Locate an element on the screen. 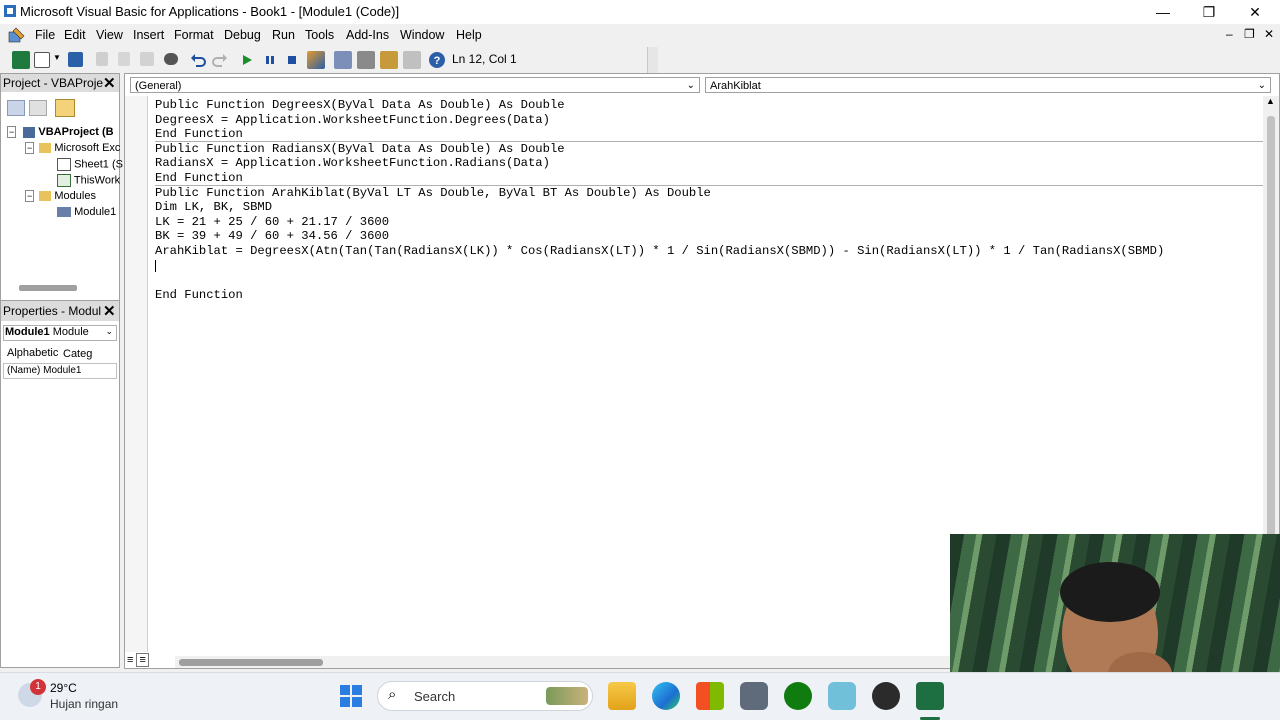 Image resolution: width=1280 pixels, height=720 pixels. menu-window: Window is located at coordinates (422, 35).